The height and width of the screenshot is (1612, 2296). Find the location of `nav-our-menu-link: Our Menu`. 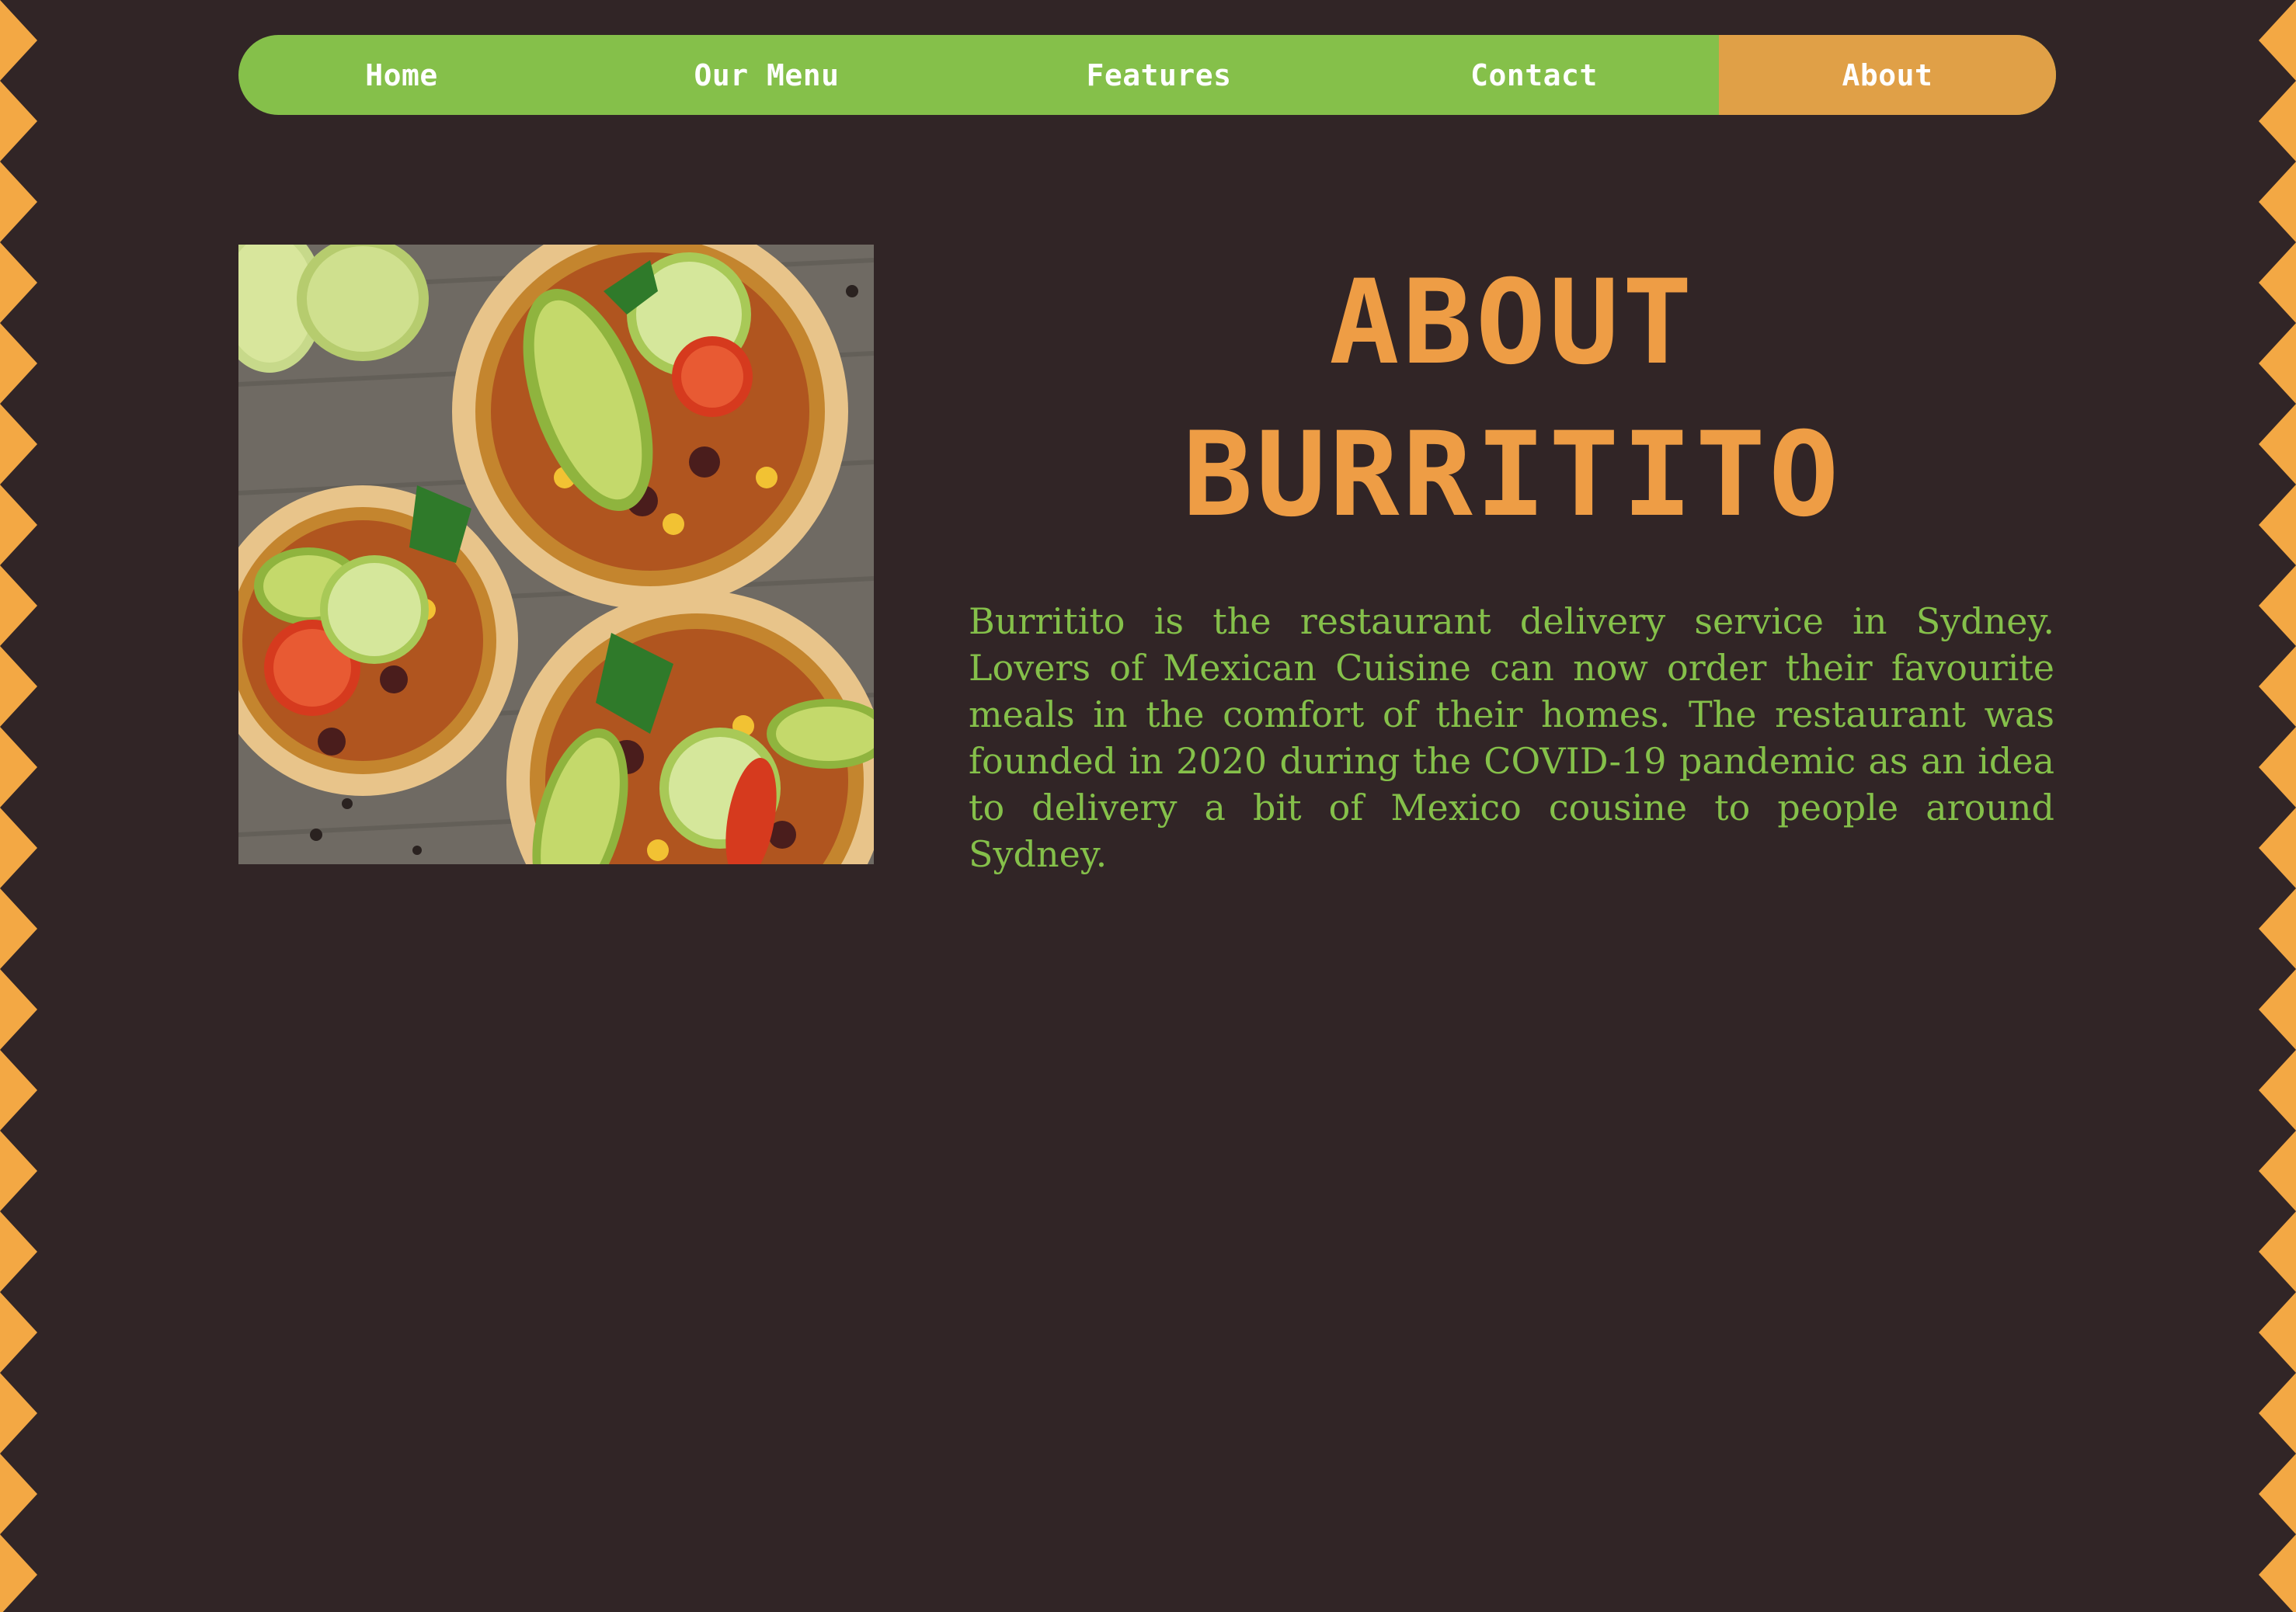

nav-our-menu-link: Our Menu is located at coordinates (767, 75).